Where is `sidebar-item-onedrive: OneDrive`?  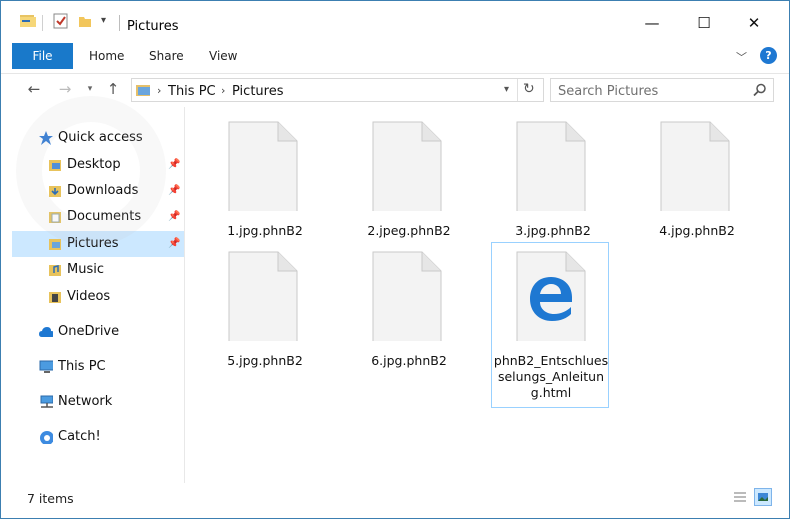 sidebar-item-onedrive: OneDrive is located at coordinates (92, 332).